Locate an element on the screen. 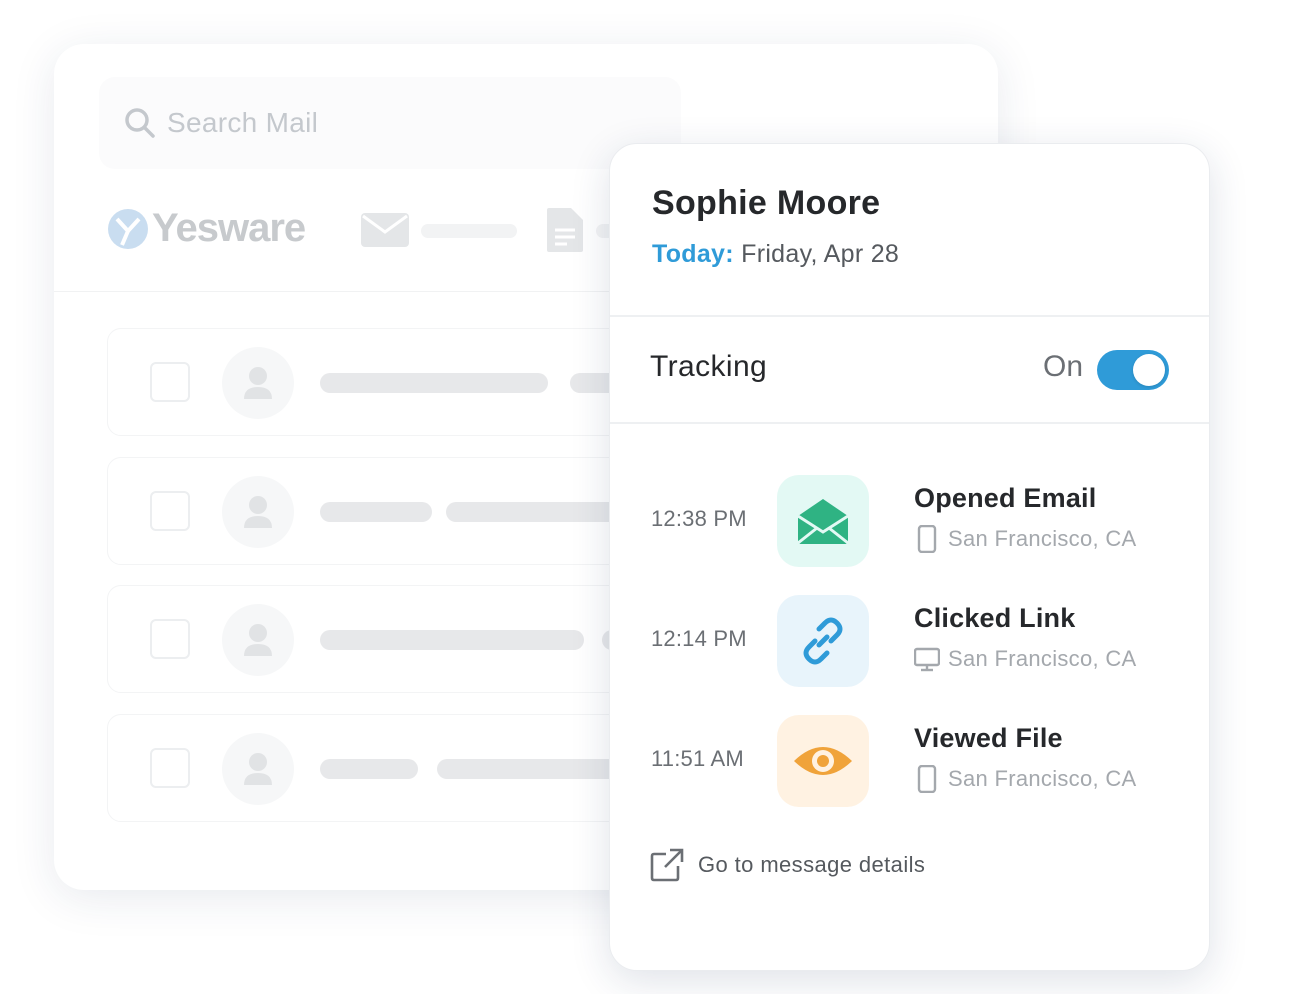  search-icon is located at coordinates (140, 123).